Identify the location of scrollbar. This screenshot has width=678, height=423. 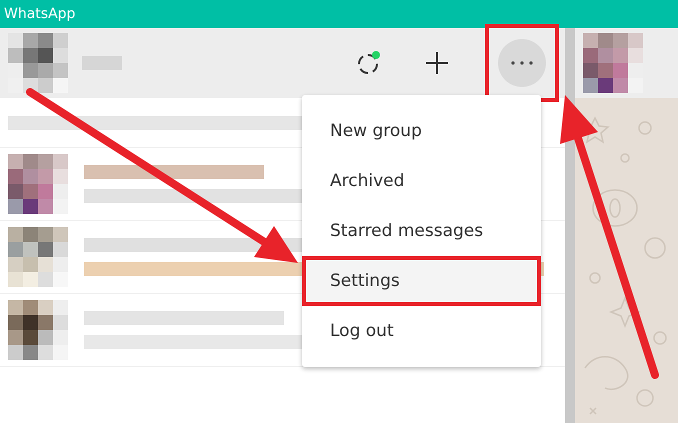
(570, 225).